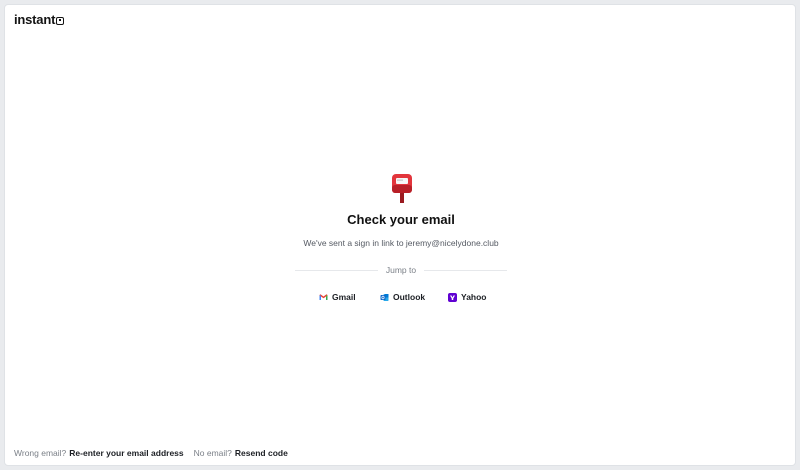  I want to click on email-provider-links: Gmail Outlook Yahoo, so click(401, 297).